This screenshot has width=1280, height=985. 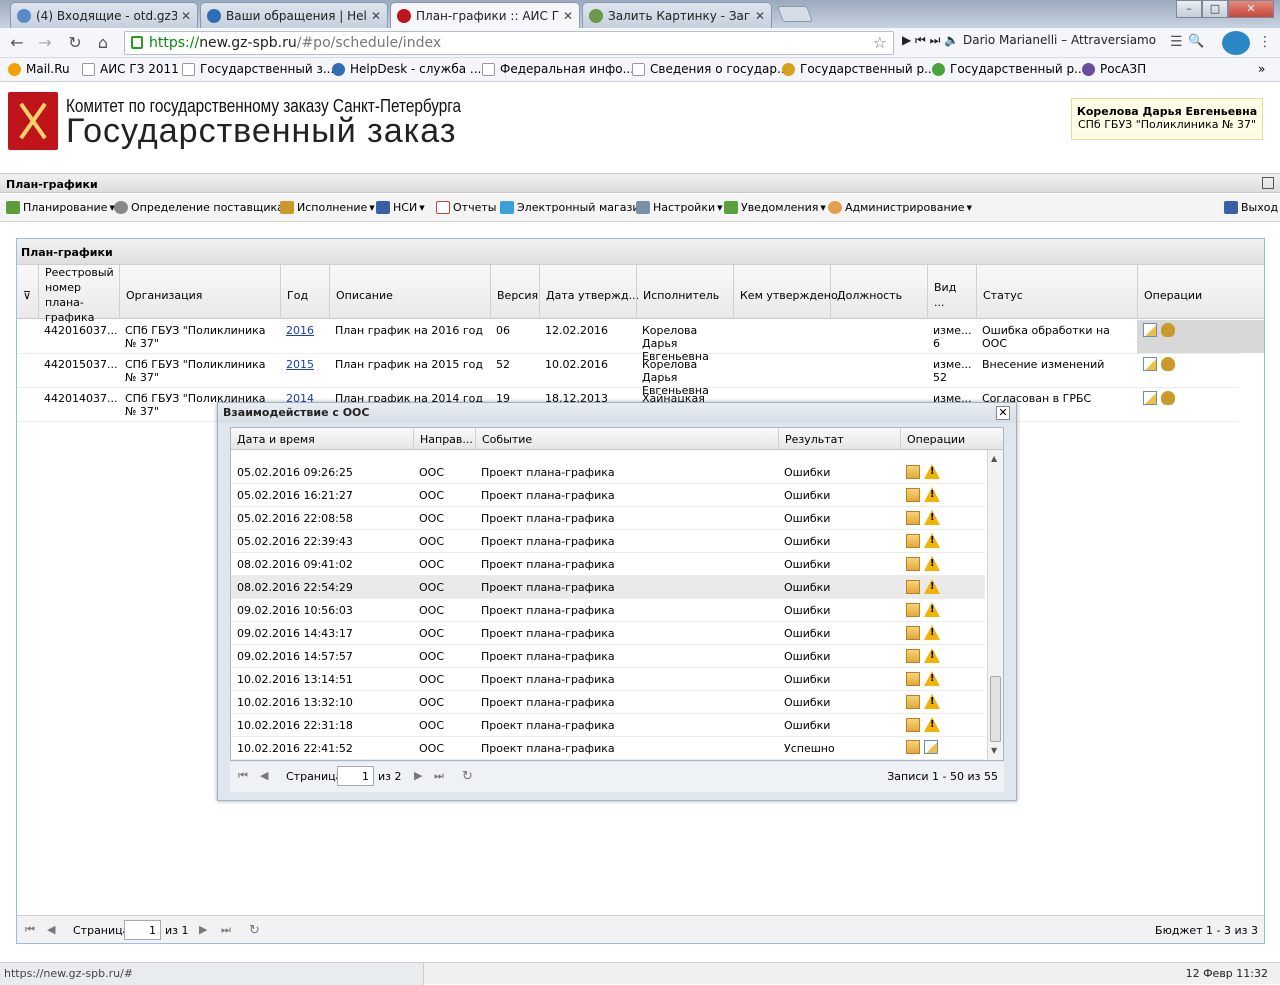 I want to click on col-result: Результат, so click(x=839, y=439).